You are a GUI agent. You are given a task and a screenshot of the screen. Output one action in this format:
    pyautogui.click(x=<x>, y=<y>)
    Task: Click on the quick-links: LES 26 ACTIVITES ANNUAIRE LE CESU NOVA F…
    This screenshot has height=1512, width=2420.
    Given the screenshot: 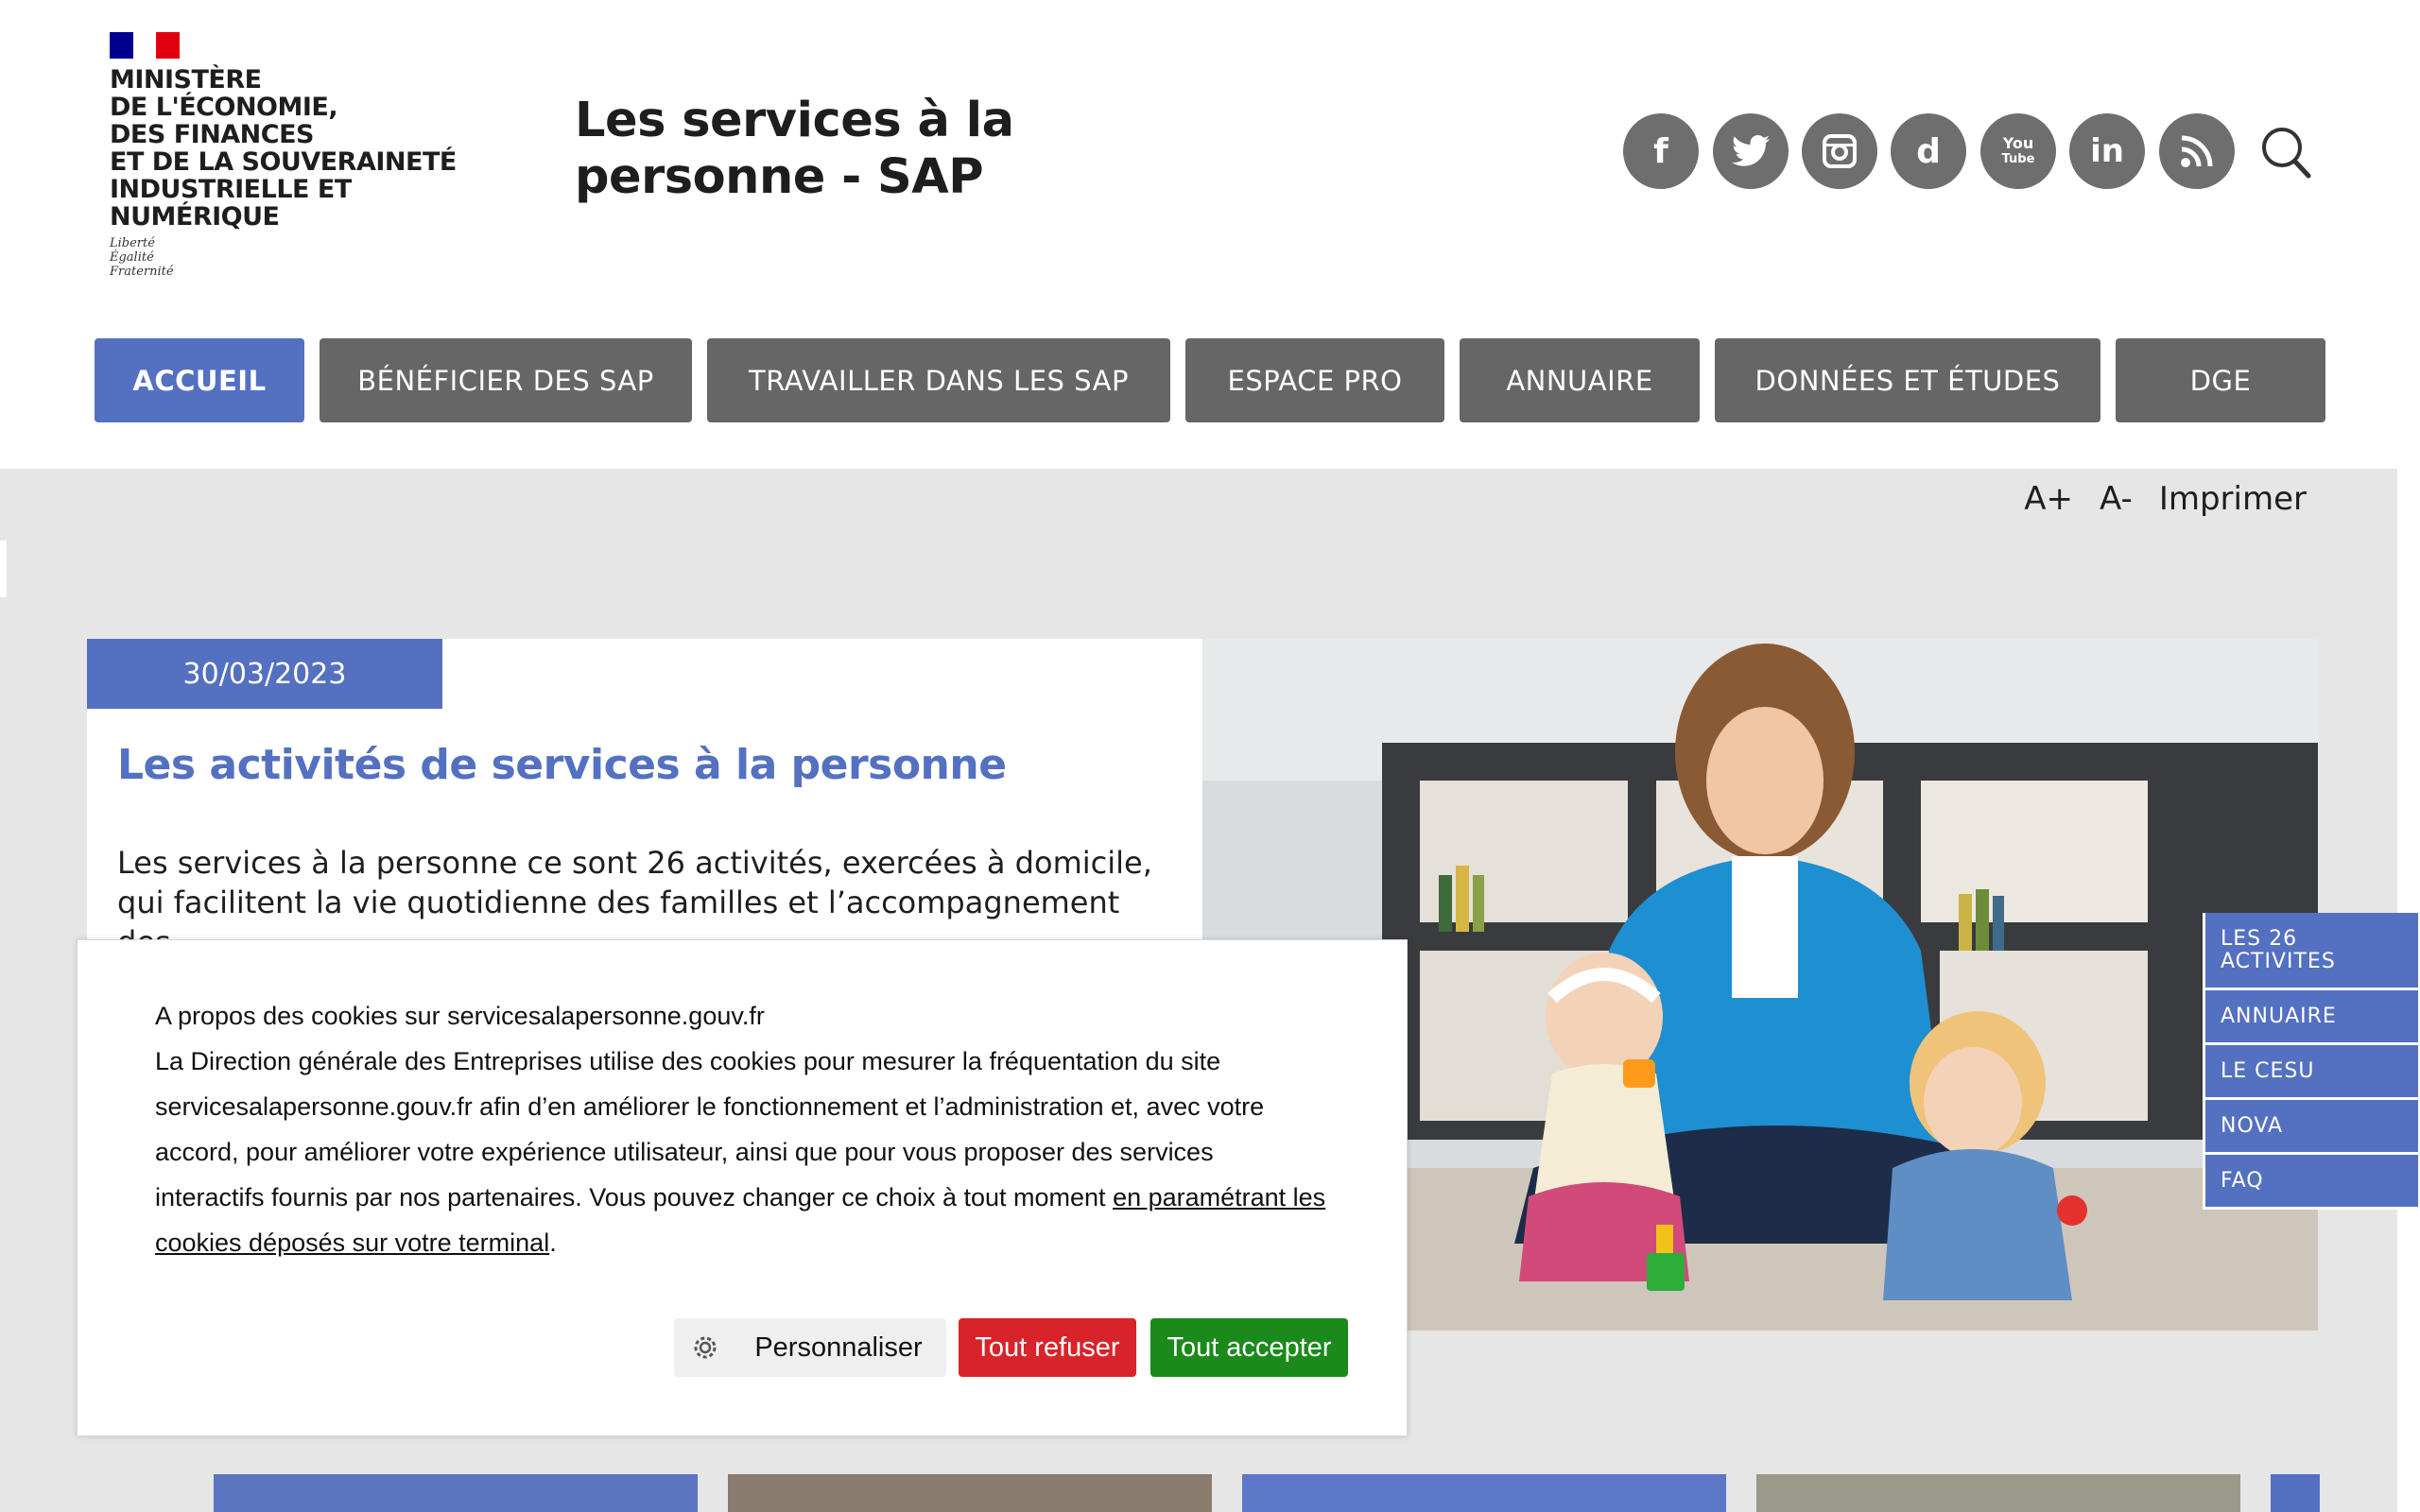 What is the action you would take?
    pyautogui.click(x=2310, y=1061)
    